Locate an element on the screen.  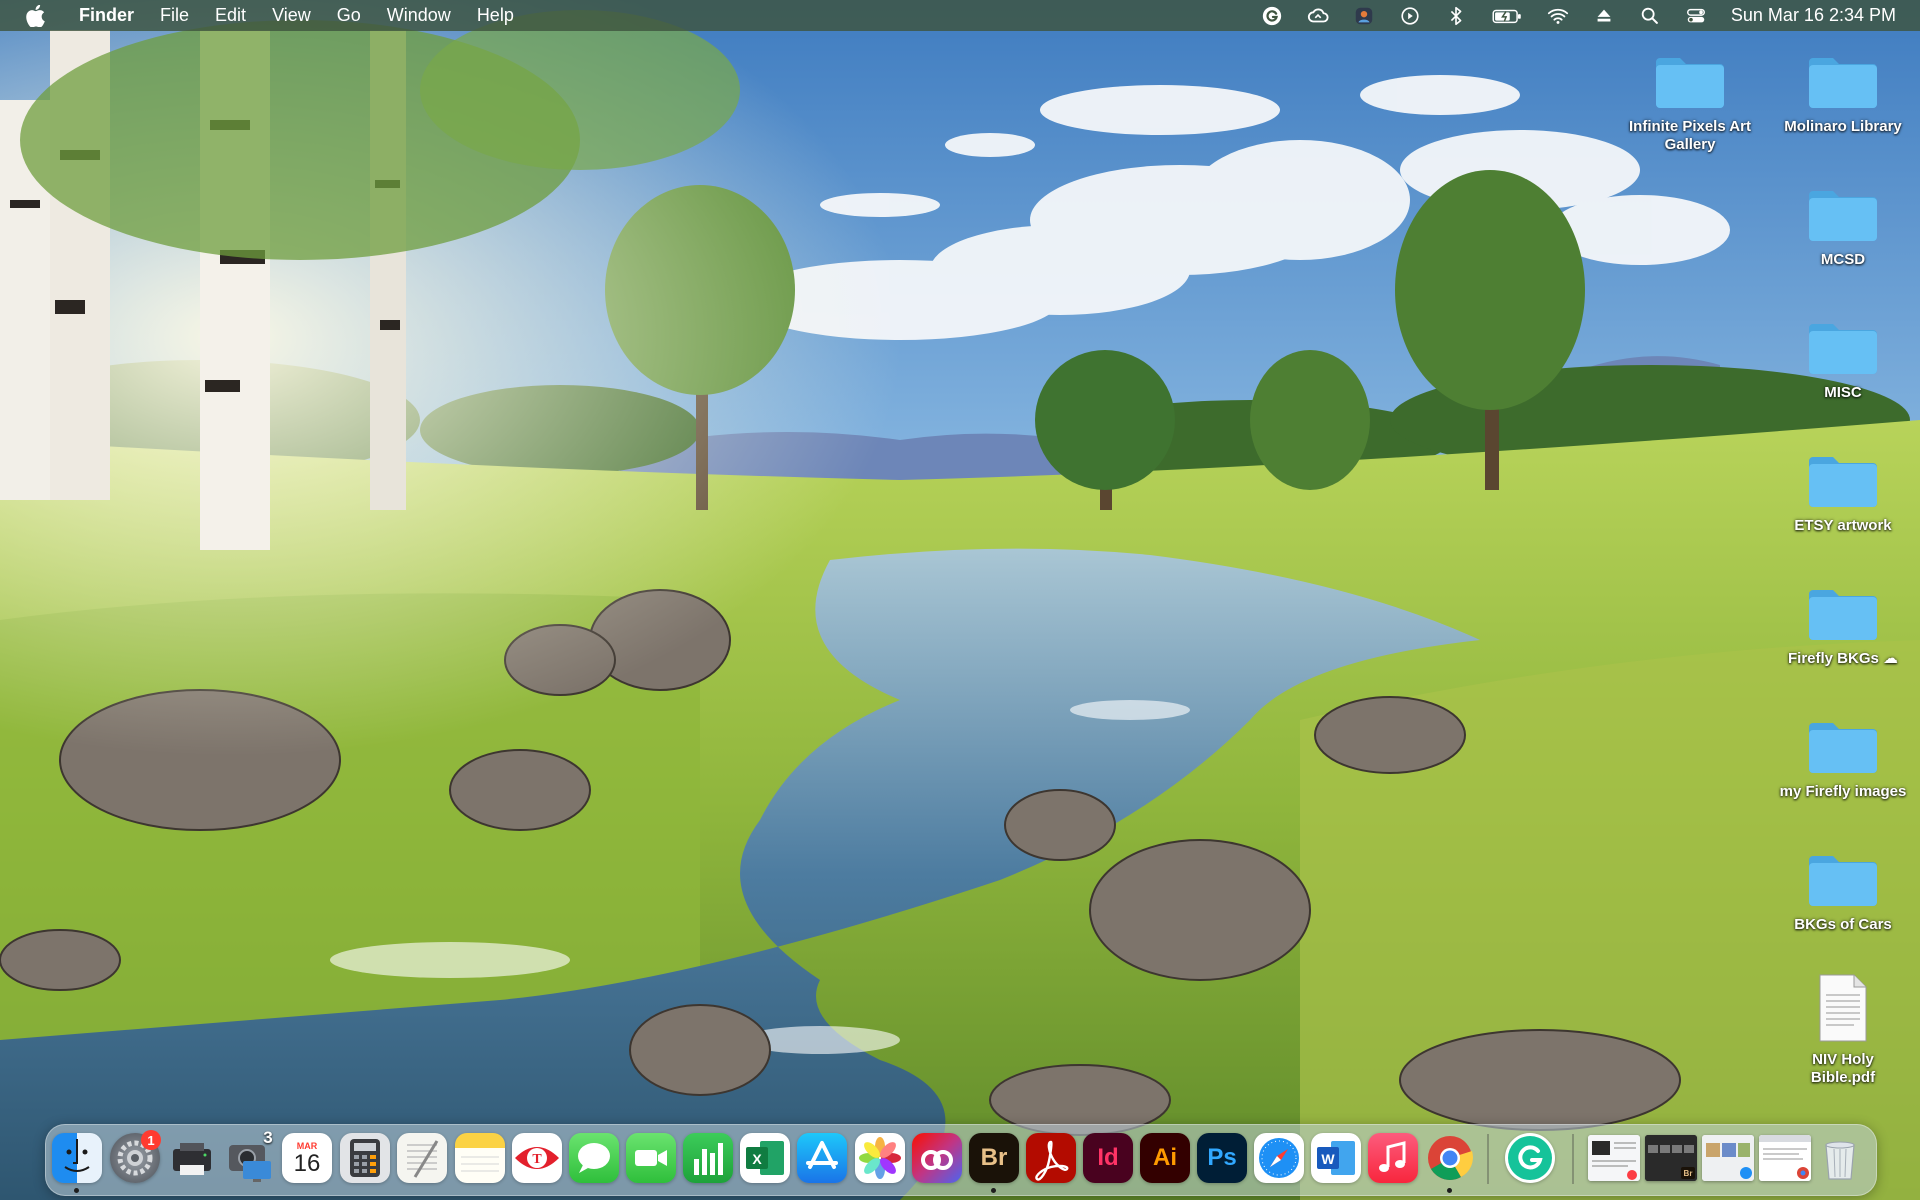
dock-illustrator-icon: Ai is located at coordinates (1165, 1158).